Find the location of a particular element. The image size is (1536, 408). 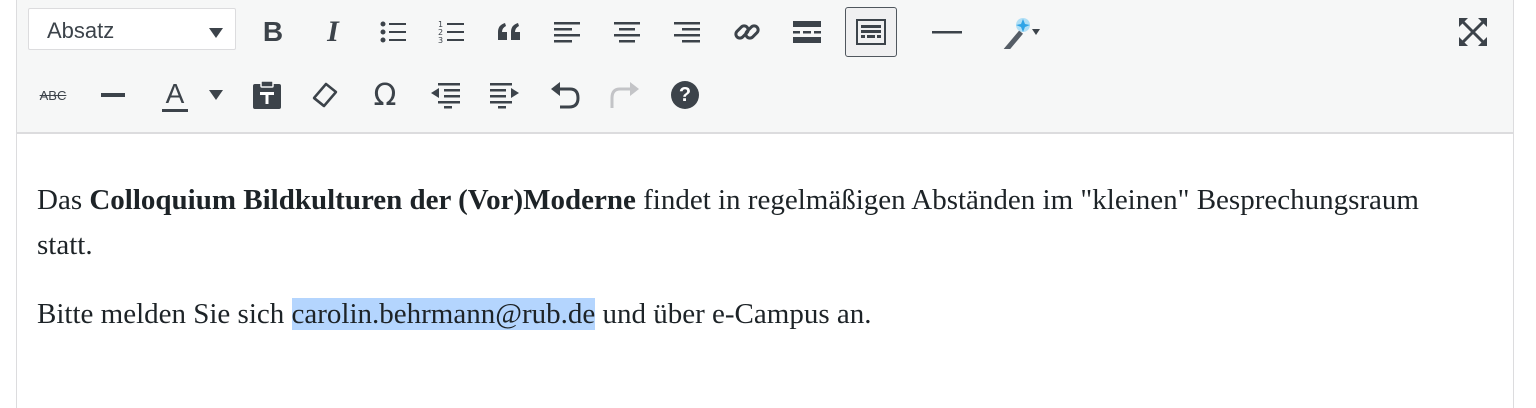

align-left-button is located at coordinates (567, 32).